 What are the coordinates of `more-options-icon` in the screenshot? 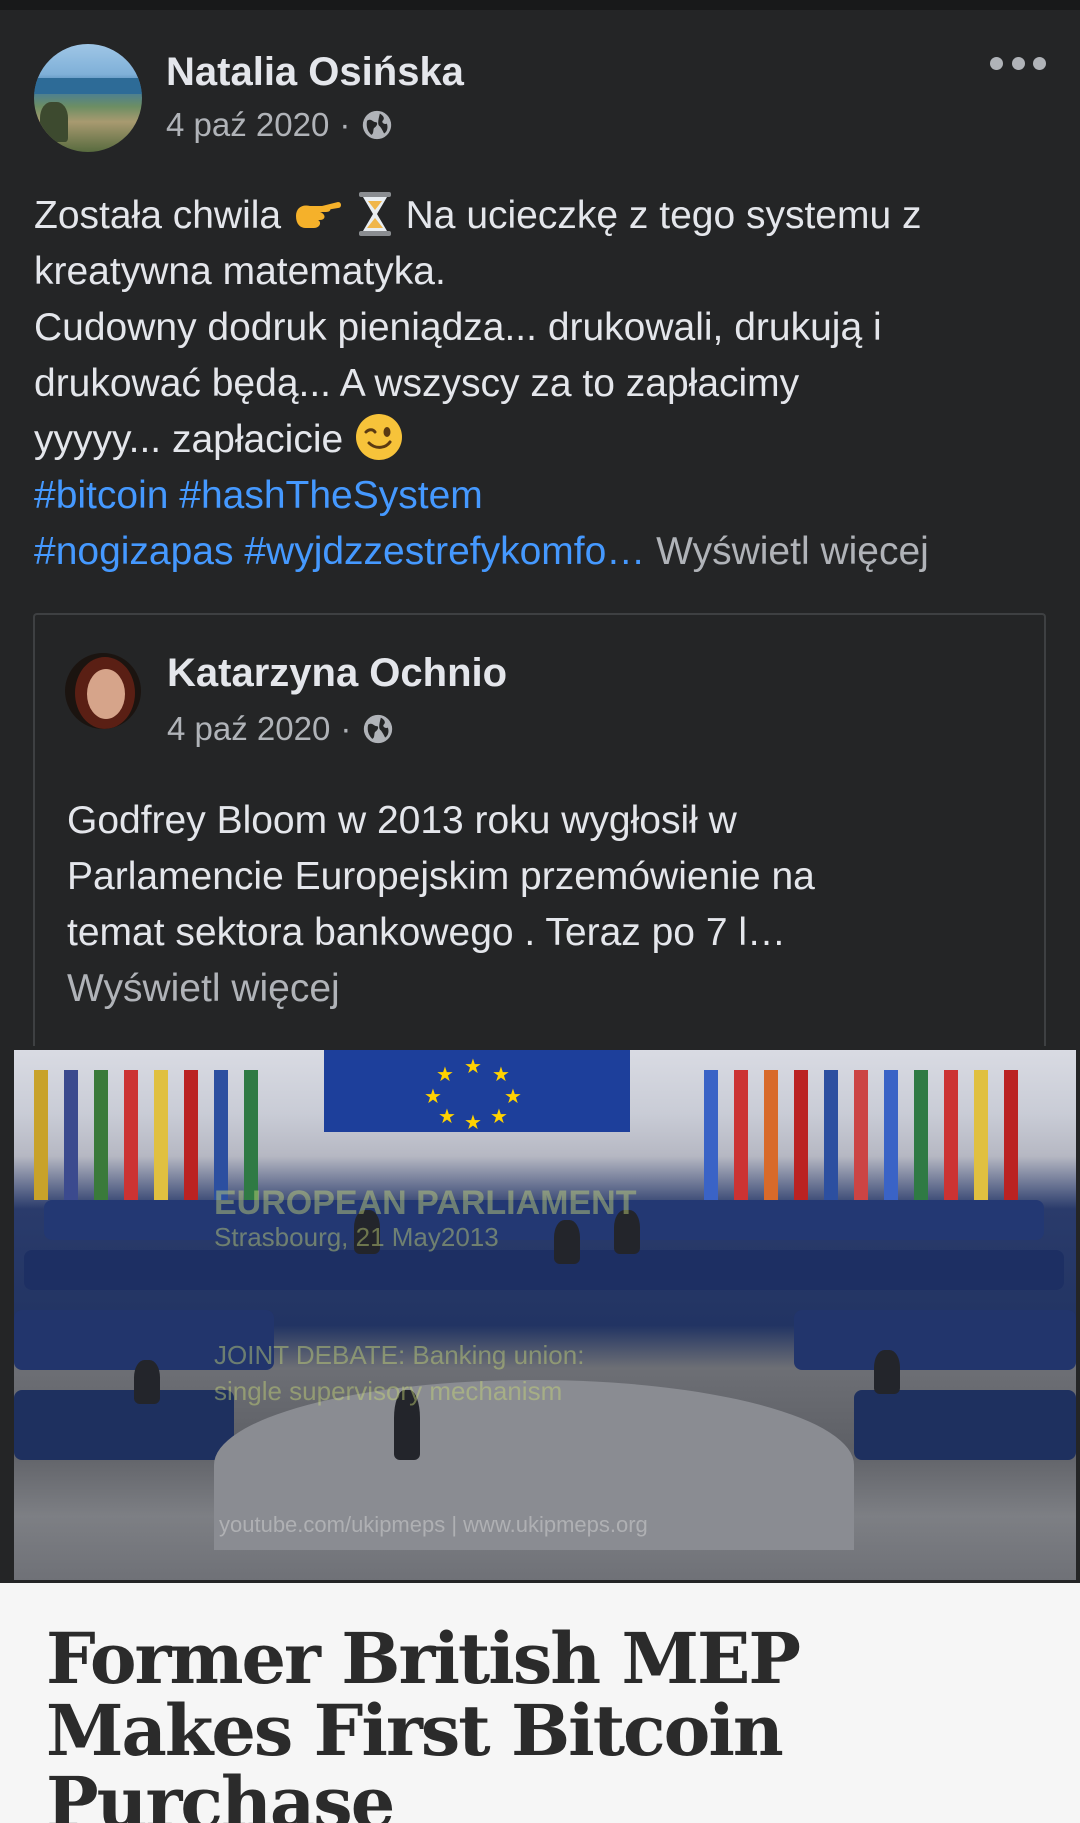 It's located at (996, 63).